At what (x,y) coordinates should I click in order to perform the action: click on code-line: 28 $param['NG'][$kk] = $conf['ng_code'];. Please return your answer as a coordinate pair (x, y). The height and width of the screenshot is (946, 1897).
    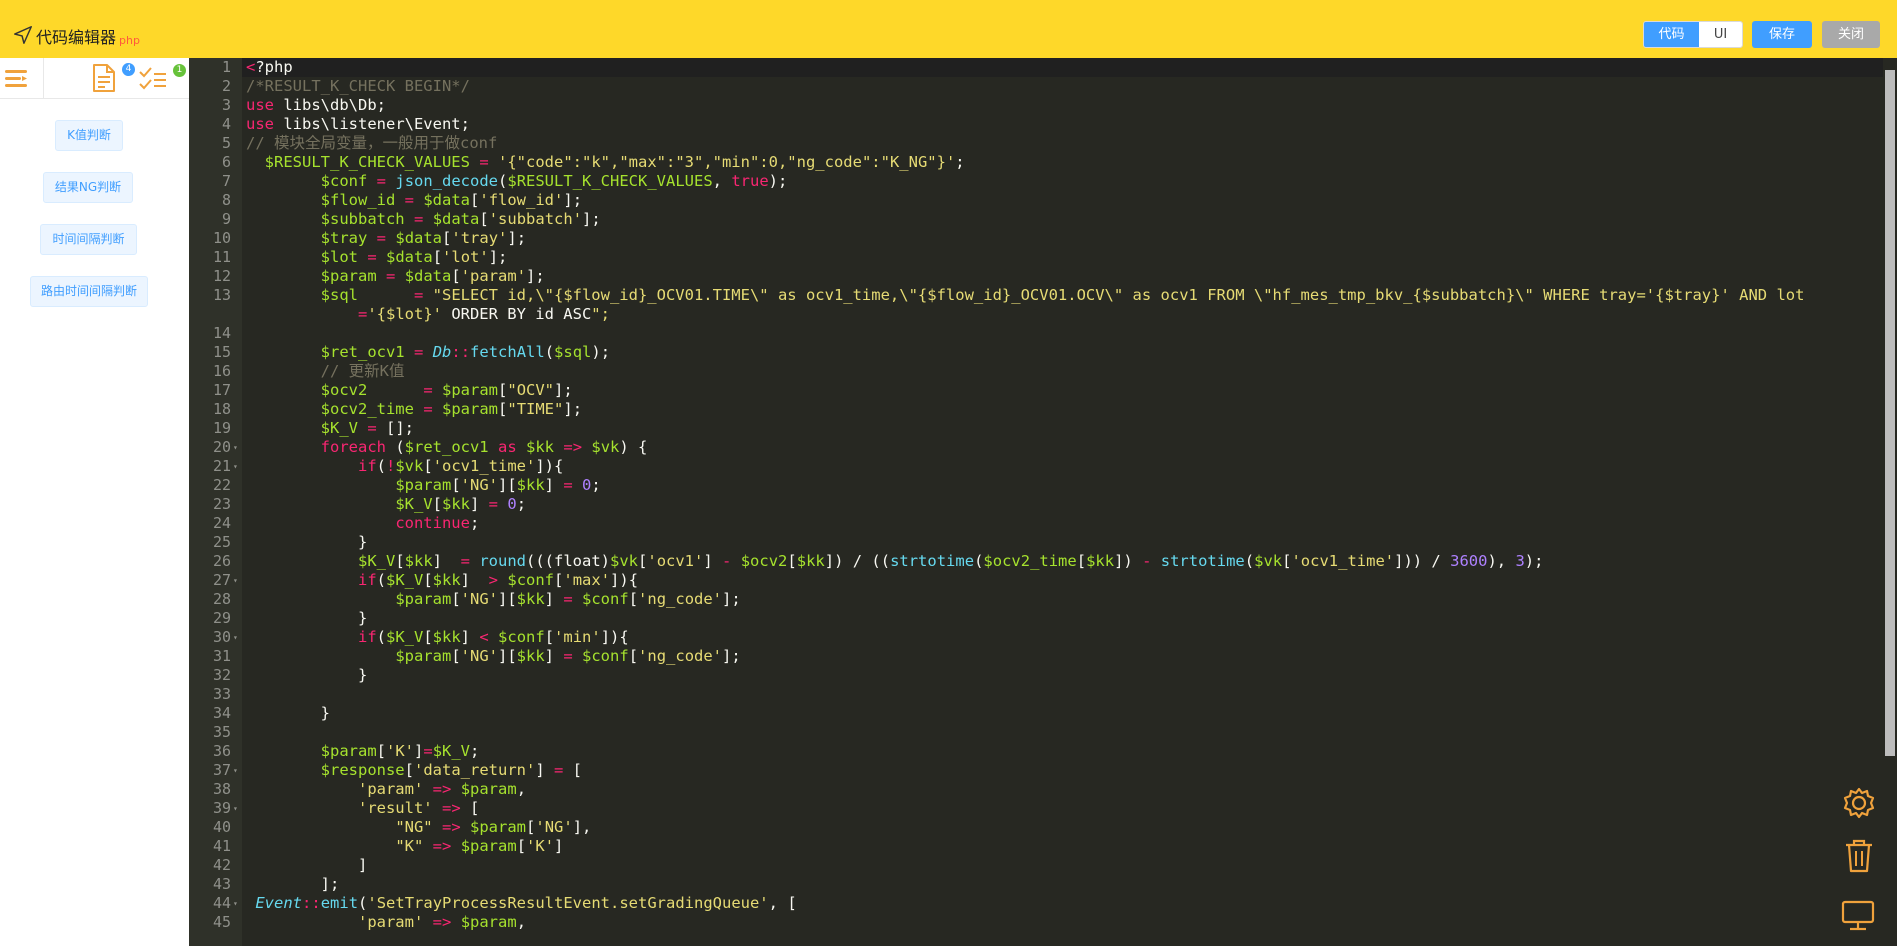
    Looking at the image, I should click on (1034, 599).